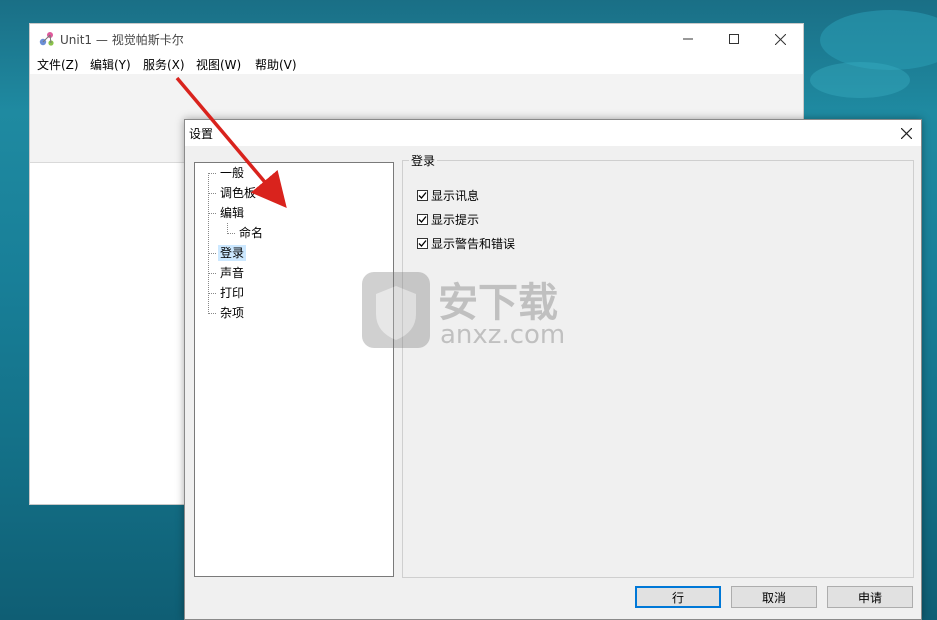  I want to click on tree-item-general: 一般, so click(232, 173).